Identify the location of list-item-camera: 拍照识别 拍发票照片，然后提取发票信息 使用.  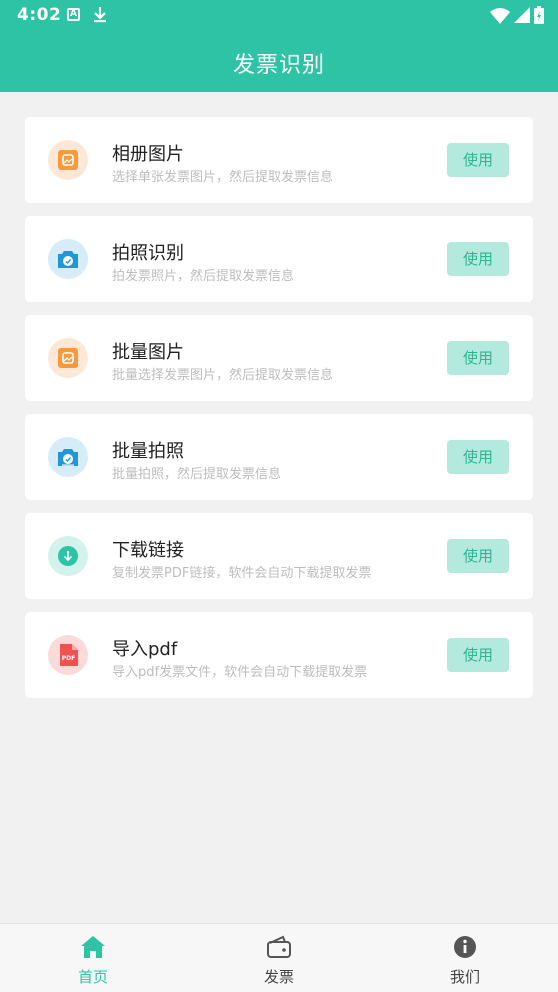
(279, 259).